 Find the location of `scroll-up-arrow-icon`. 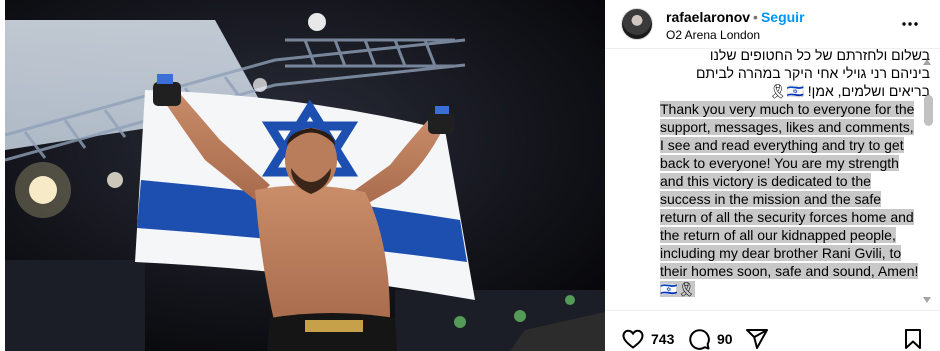

scroll-up-arrow-icon is located at coordinates (927, 62).